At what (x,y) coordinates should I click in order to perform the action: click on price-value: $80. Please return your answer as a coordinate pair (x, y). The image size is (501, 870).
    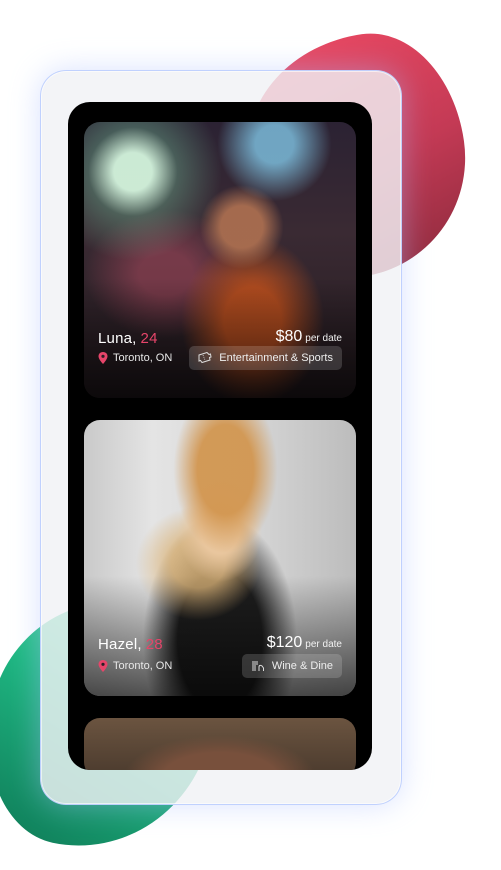
    Looking at the image, I should click on (289, 336).